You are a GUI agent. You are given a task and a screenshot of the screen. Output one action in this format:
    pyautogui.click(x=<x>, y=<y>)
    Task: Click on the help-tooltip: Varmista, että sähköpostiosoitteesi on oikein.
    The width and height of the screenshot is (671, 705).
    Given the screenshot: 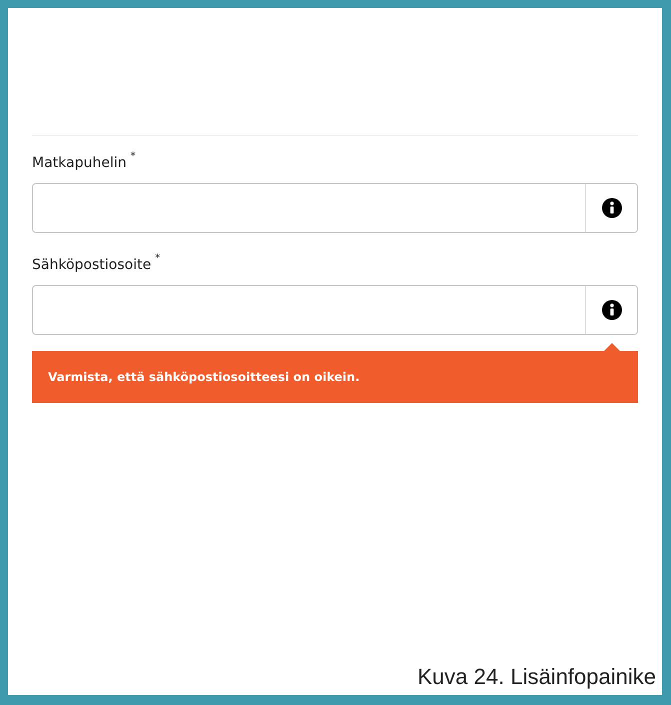 What is the action you would take?
    pyautogui.click(x=335, y=377)
    